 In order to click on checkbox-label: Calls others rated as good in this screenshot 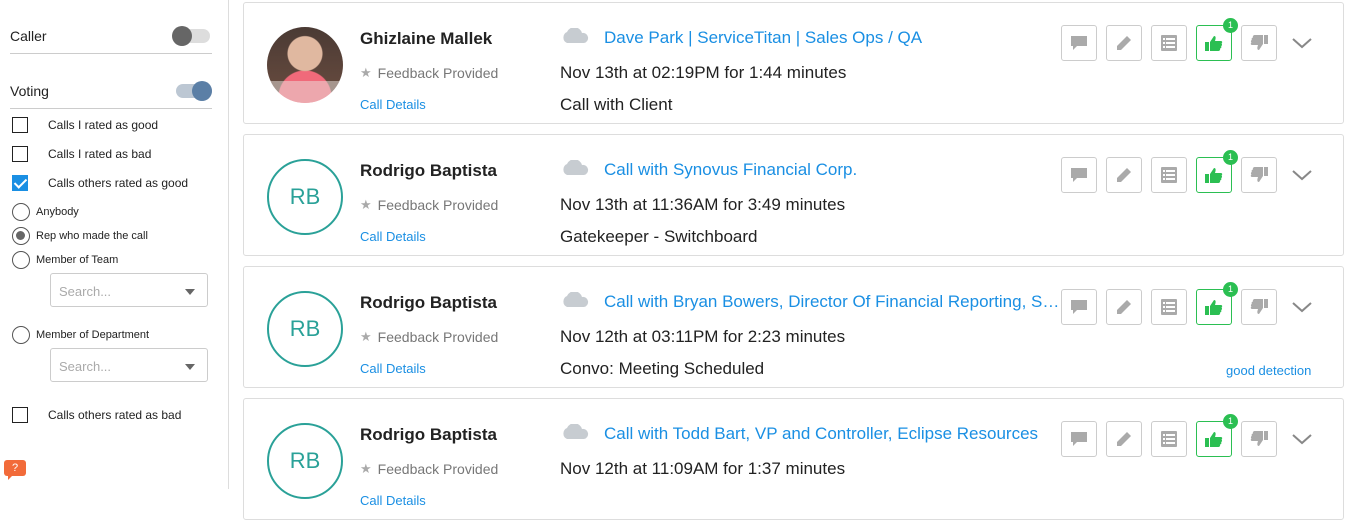, I will do `click(118, 183)`.